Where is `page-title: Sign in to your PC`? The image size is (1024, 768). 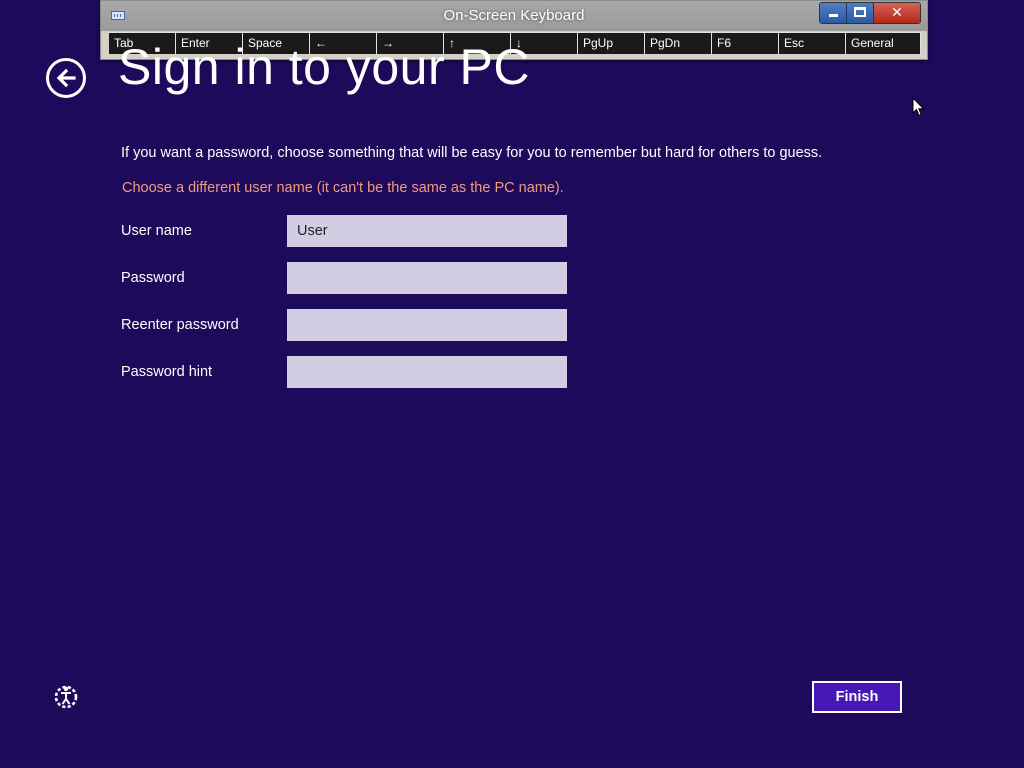 page-title: Sign in to your PC is located at coordinates (324, 67).